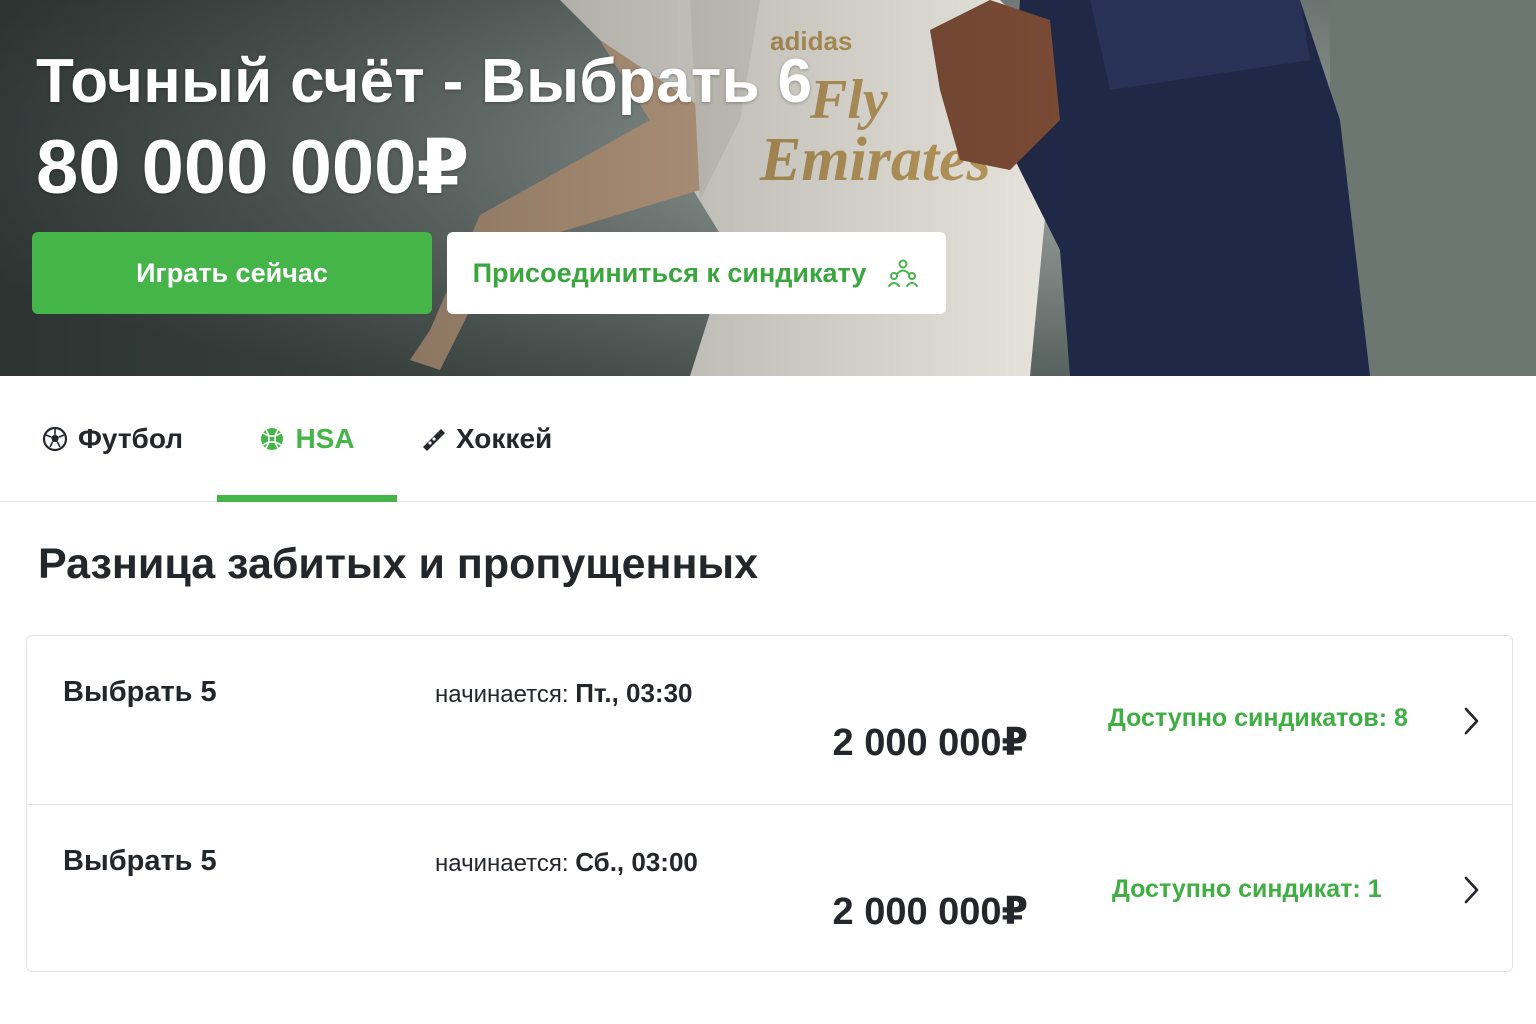  I want to click on syndicates-available-link: Доступно синдикатов: 8, so click(1258, 718).